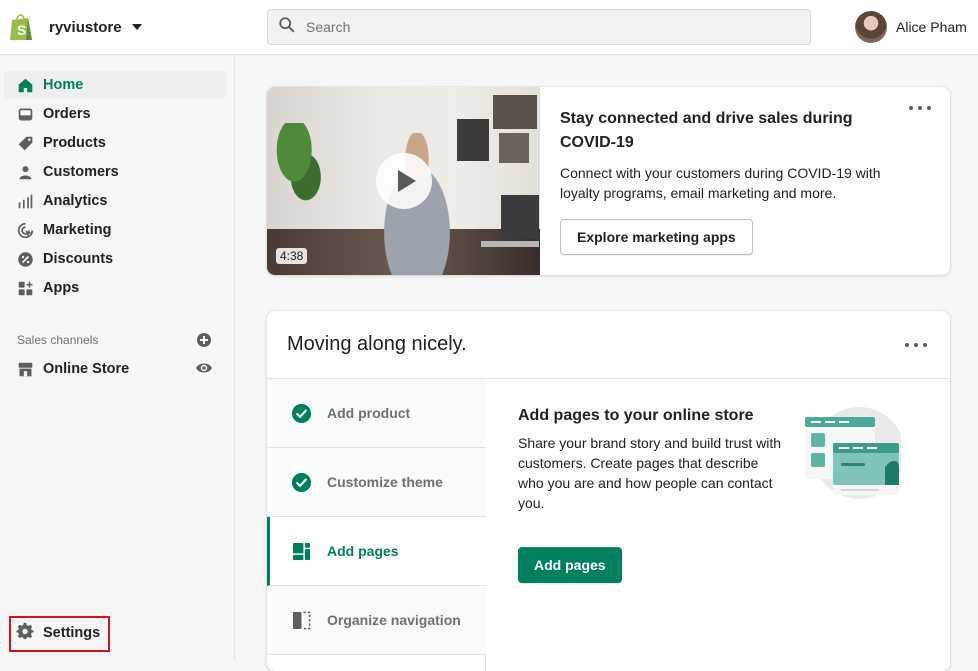 The height and width of the screenshot is (671, 978). I want to click on sidebar-item-label: Home, so click(63, 85).